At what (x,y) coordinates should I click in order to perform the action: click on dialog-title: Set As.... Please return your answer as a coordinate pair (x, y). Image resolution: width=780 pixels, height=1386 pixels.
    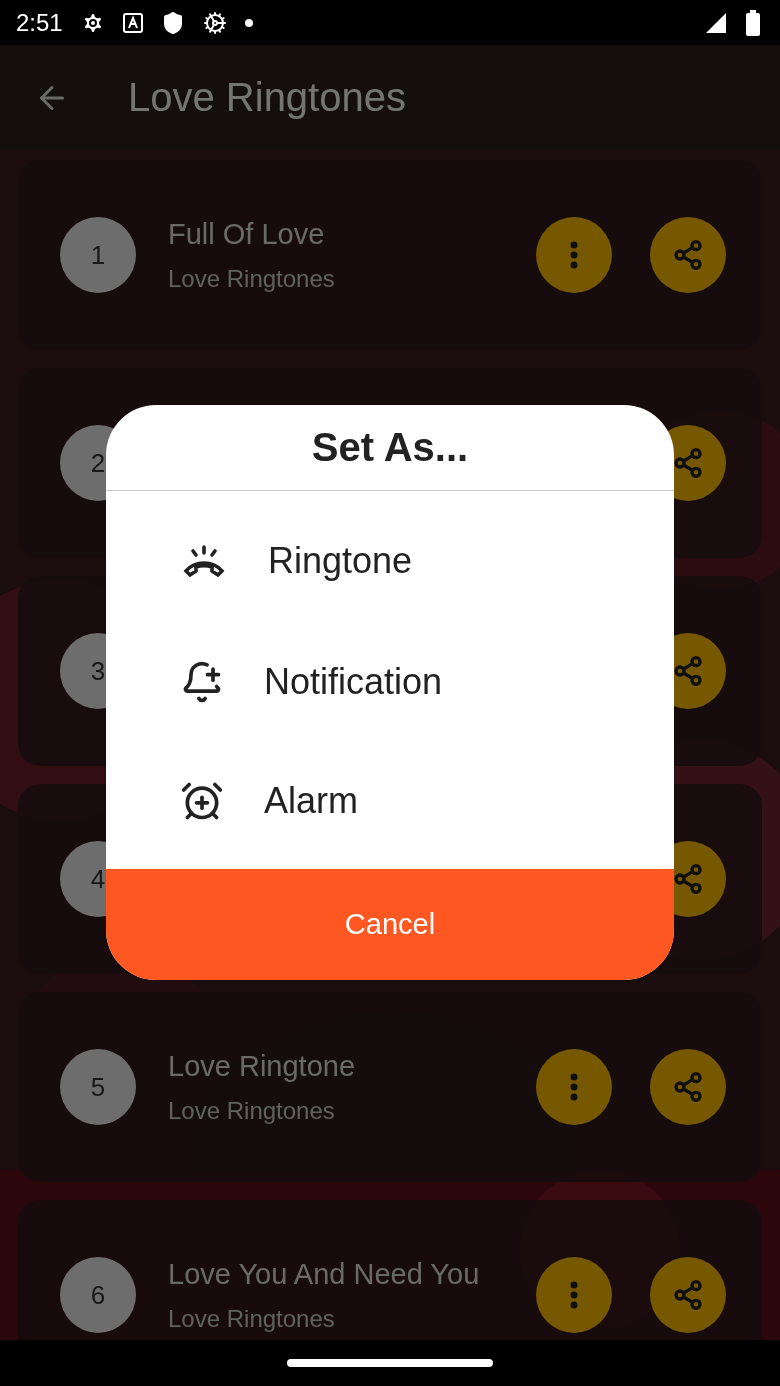
    Looking at the image, I should click on (390, 448).